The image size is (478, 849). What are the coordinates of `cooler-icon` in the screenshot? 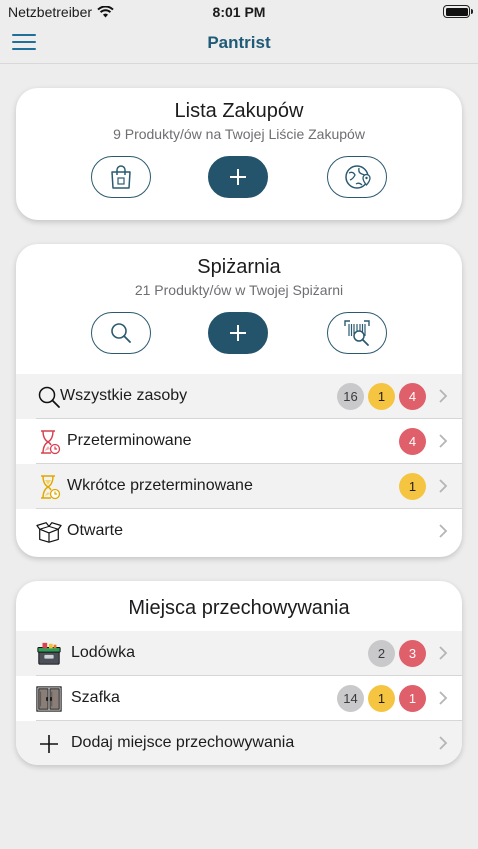 It's located at (49, 653).